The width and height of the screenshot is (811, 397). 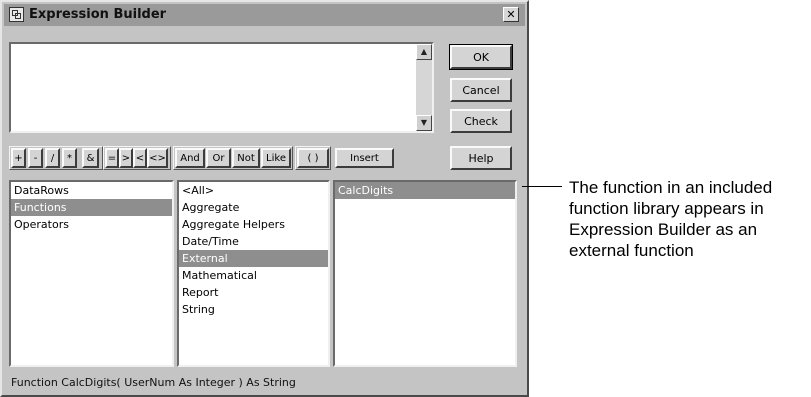 What do you see at coordinates (157, 158) in the screenshot?
I see `not-equal-operator-button: <>` at bounding box center [157, 158].